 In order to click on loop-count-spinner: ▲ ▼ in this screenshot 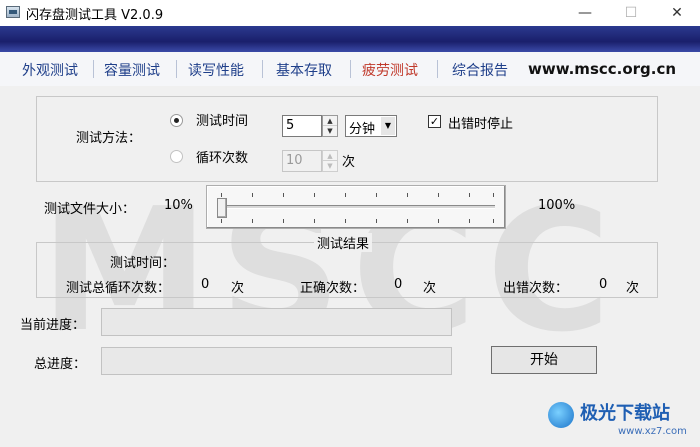, I will do `click(330, 161)`.